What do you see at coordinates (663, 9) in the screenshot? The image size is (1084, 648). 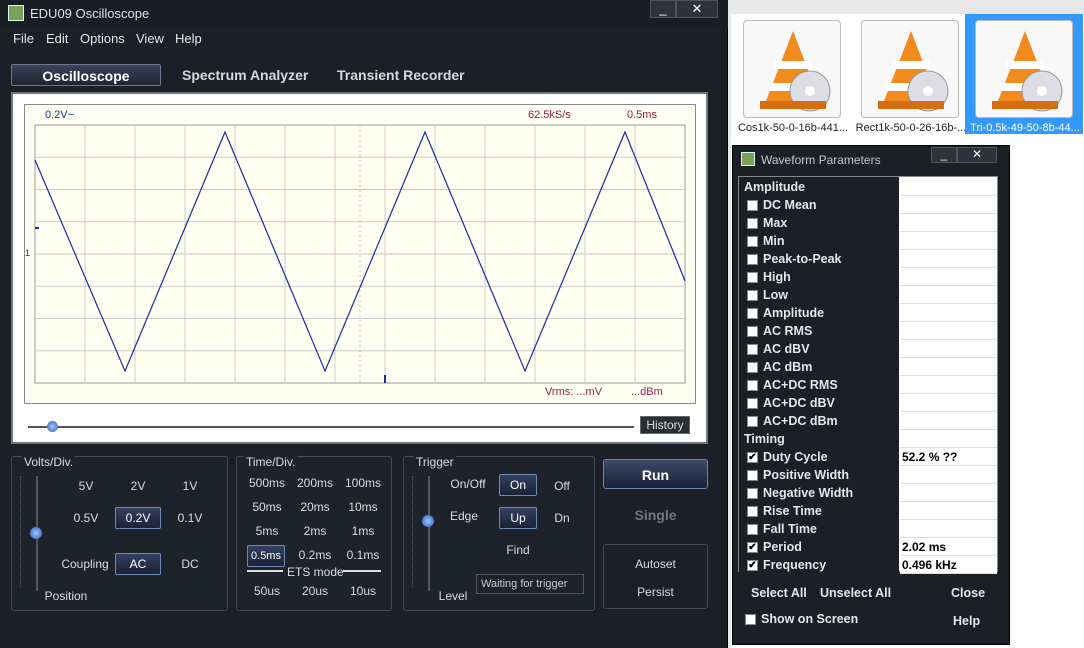 I see `minimize-button: _` at bounding box center [663, 9].